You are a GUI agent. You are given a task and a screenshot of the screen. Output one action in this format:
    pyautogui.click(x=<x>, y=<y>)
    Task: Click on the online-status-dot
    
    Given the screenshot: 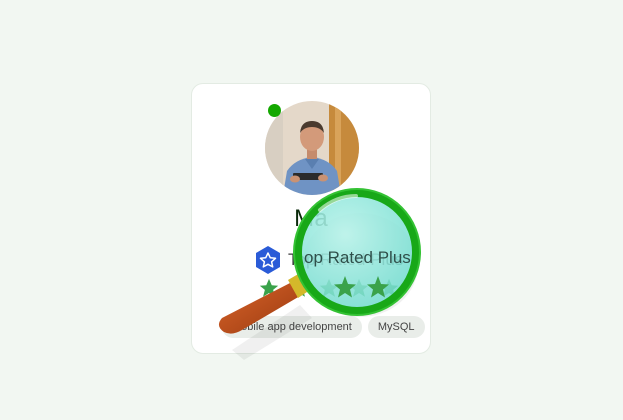 What is the action you would take?
    pyautogui.click(x=274, y=110)
    